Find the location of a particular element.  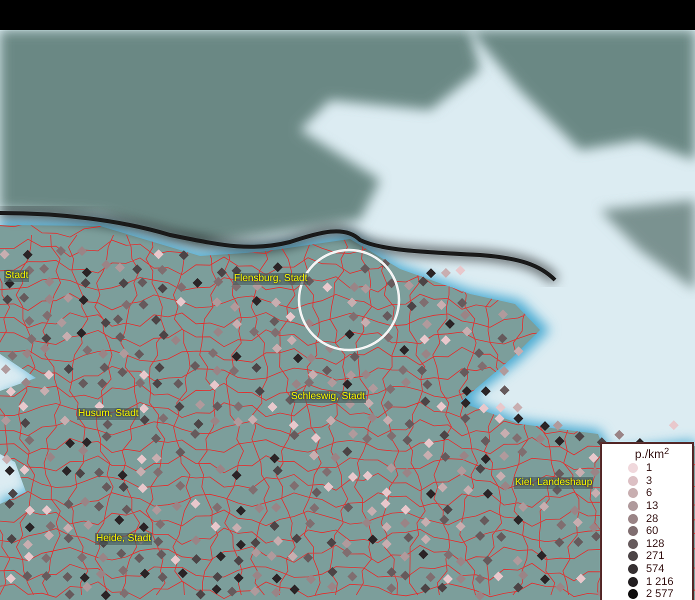

legend-label: 3 is located at coordinates (649, 480).